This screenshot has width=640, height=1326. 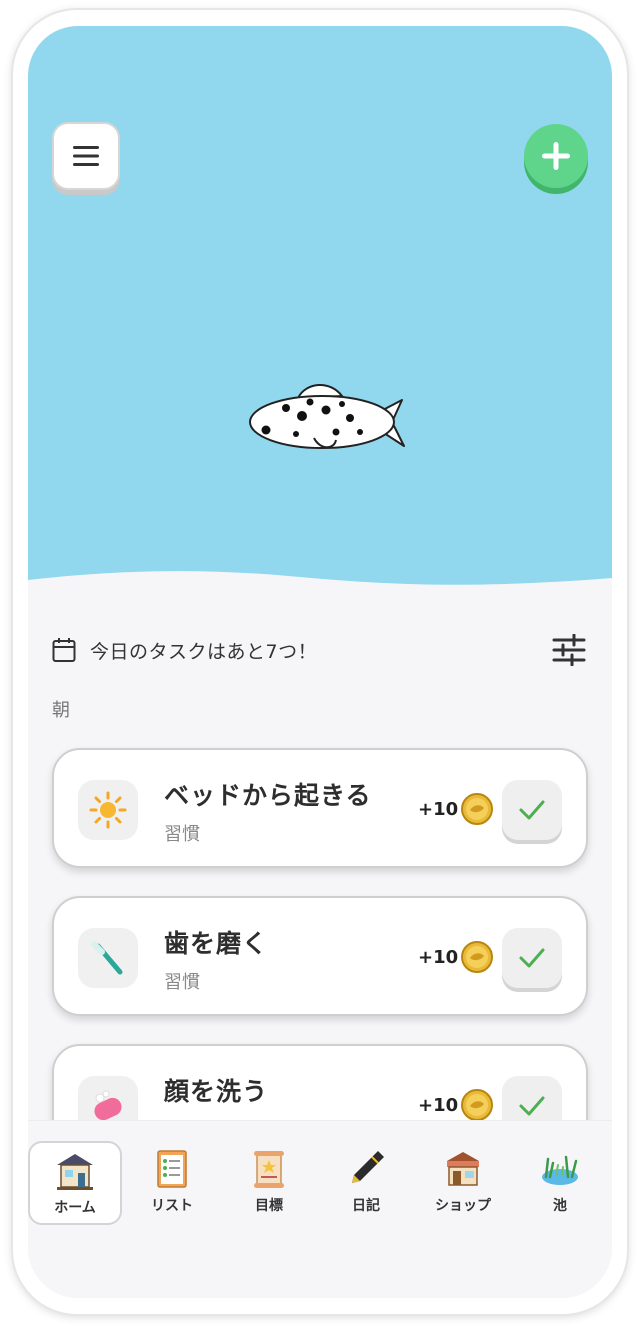 I want to click on task-card: 歯を磨く 習慣 +10, so click(x=320, y=956).